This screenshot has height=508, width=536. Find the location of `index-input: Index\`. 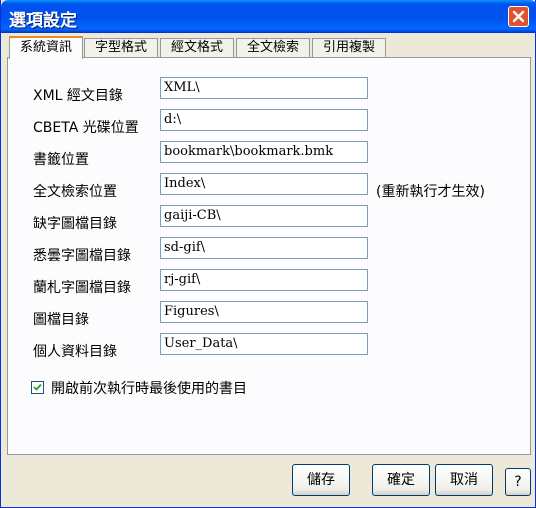

index-input: Index\ is located at coordinates (264, 184).